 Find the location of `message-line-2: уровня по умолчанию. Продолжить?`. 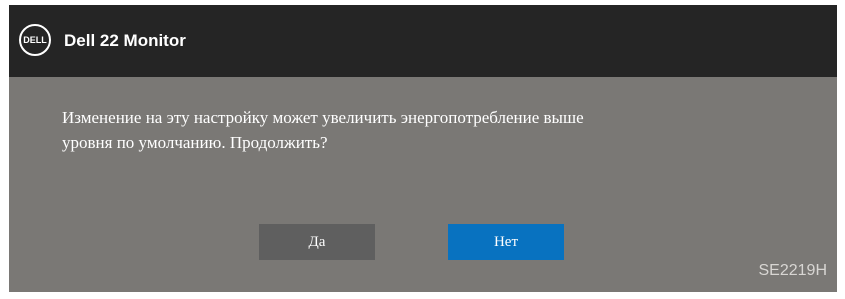

message-line-2: уровня по умолчанию. Продолжить? is located at coordinates (195, 142).